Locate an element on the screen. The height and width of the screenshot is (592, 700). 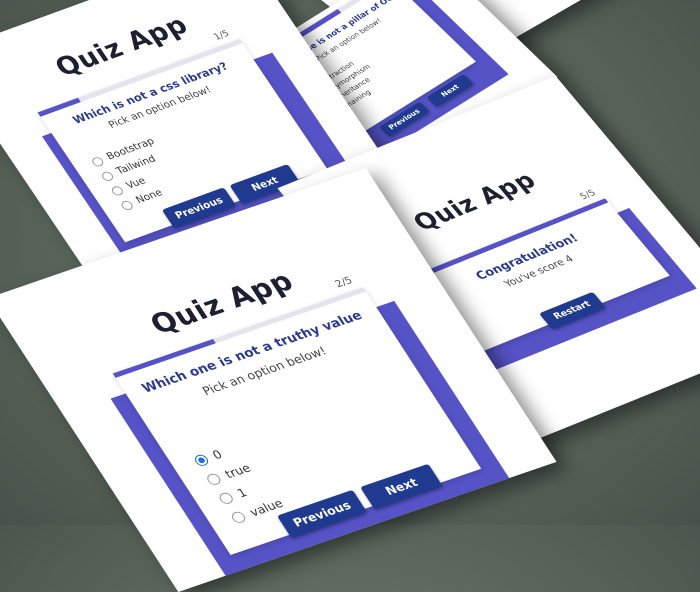
options-list: Bootstrap Tailwind Vue None is located at coordinates (138, 174).